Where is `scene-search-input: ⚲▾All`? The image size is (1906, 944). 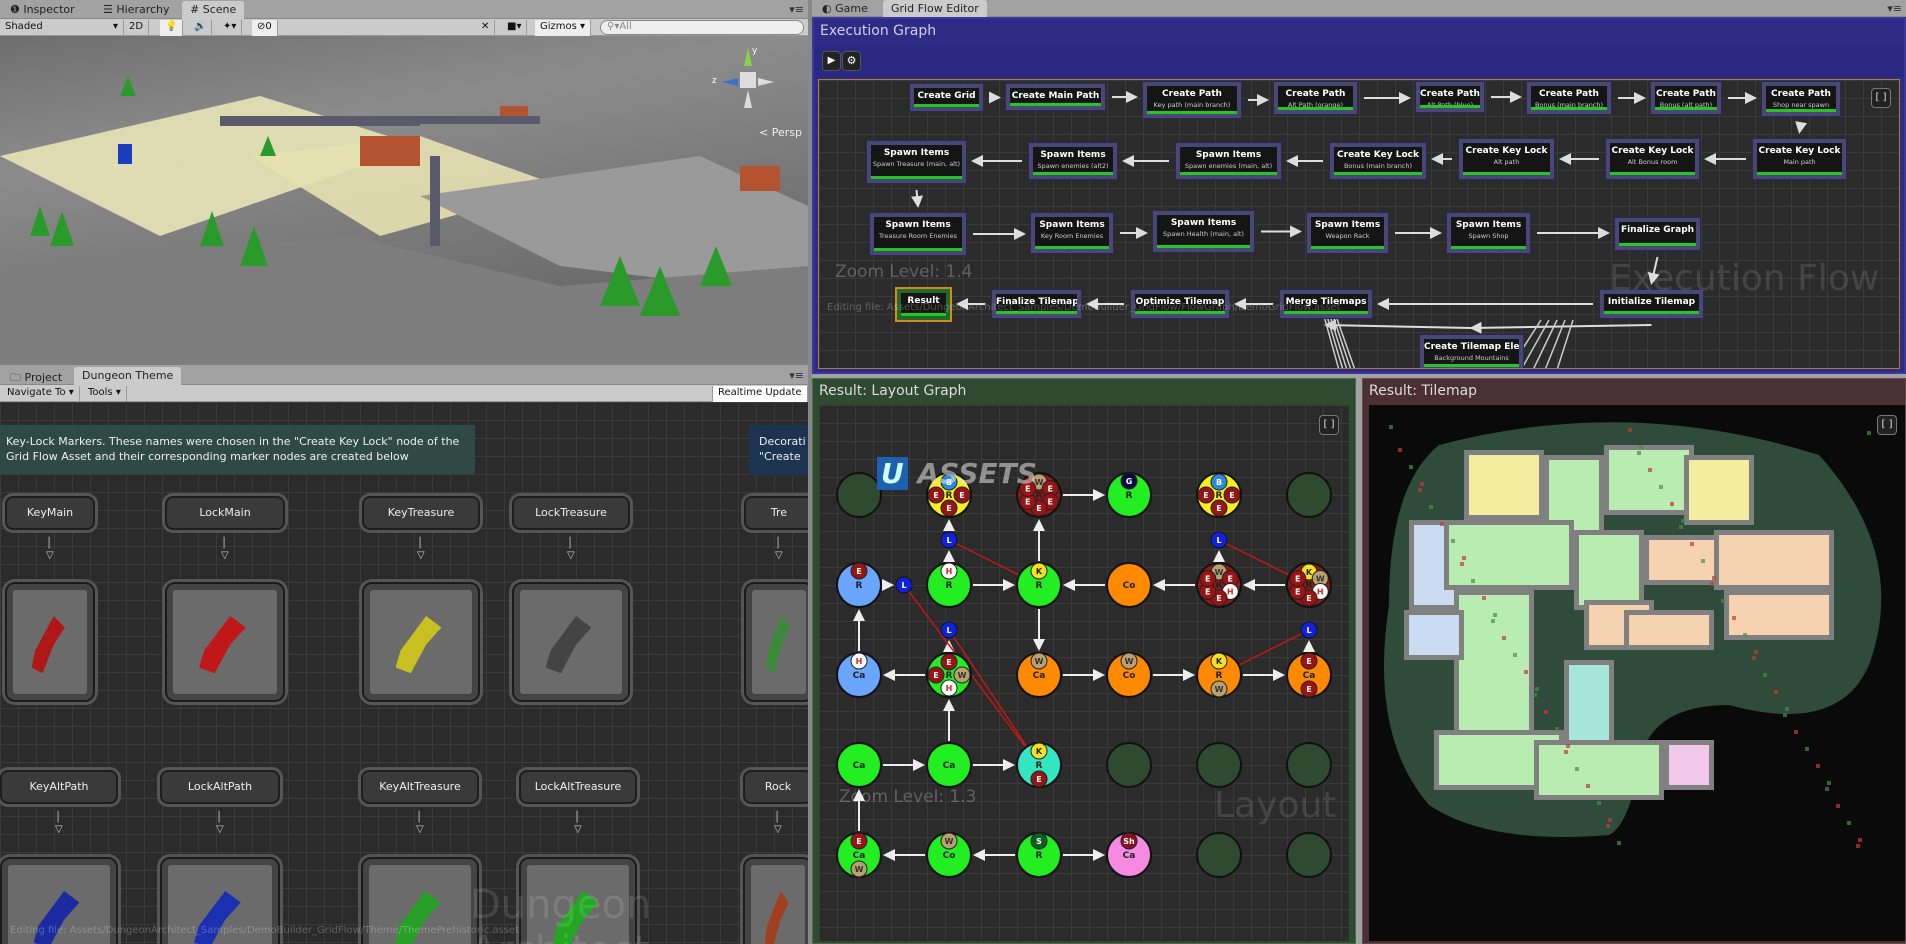
scene-search-input: ⚲▾All is located at coordinates (702, 27).